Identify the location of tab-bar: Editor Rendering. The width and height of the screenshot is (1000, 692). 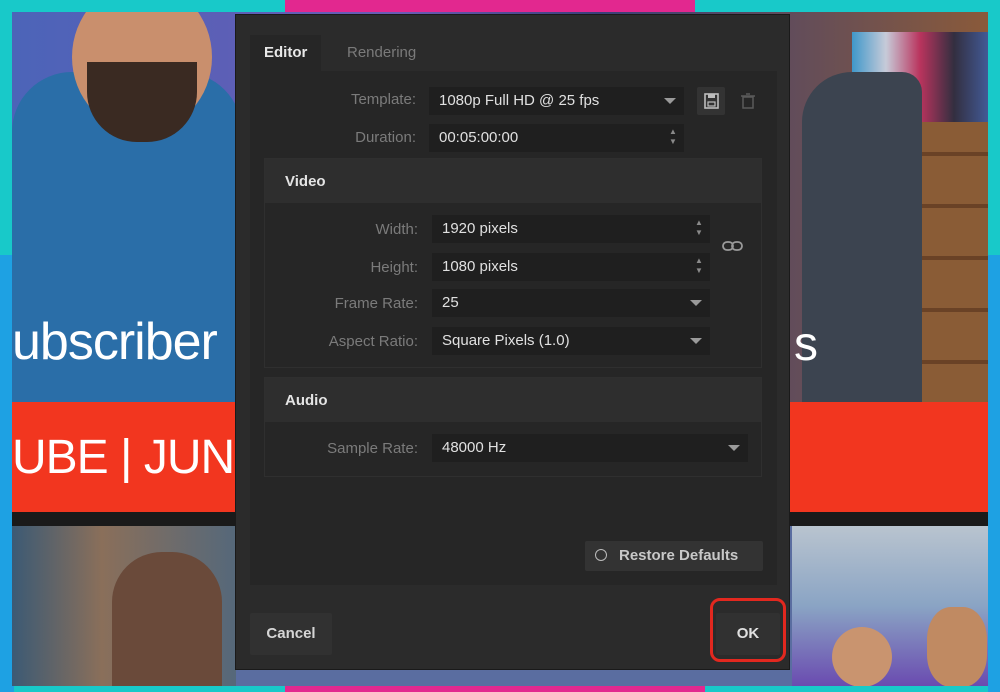
(513, 53).